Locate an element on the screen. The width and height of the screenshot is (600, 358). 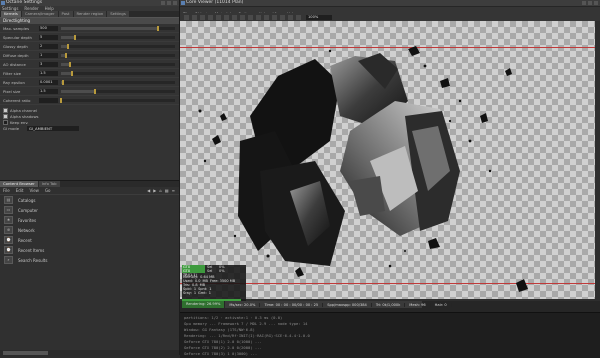
param-value-field: 3 is located at coordinates (48, 64).